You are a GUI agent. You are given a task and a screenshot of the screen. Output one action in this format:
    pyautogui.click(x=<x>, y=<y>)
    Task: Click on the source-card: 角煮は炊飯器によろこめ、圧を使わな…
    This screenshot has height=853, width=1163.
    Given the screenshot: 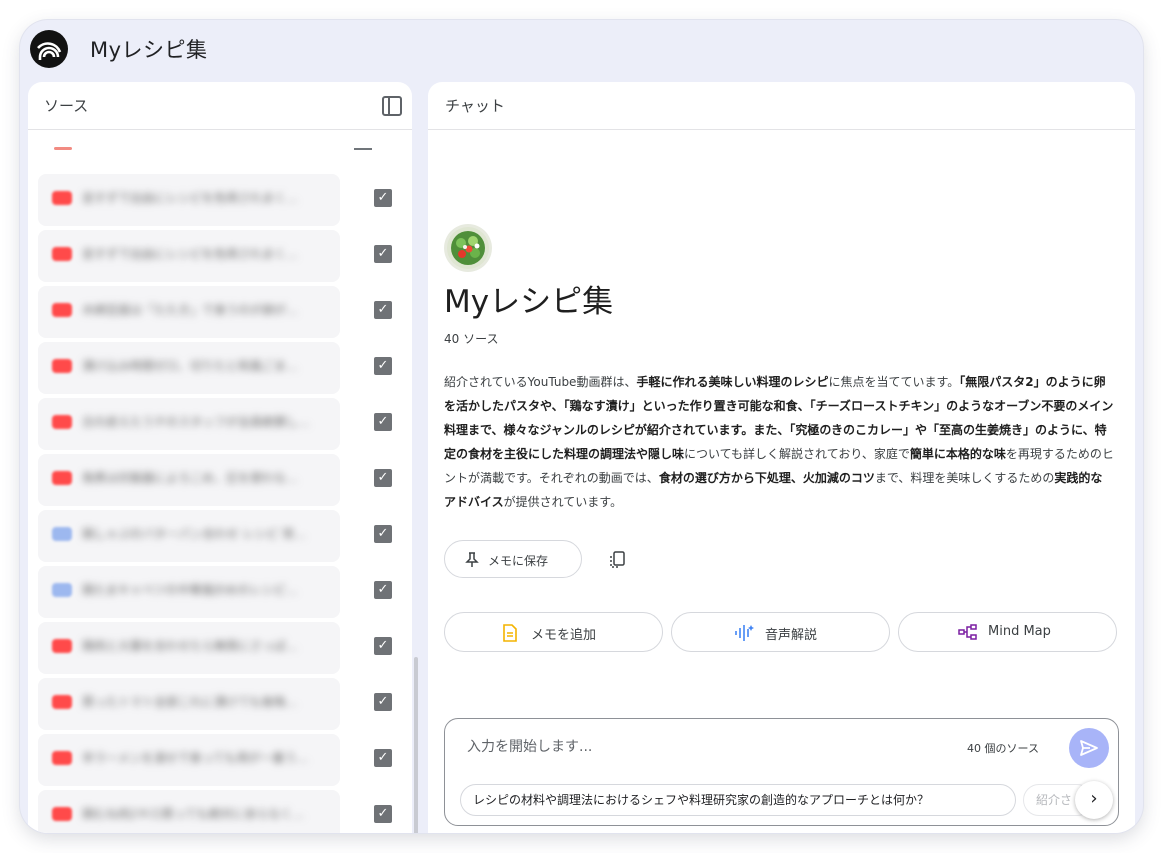 What is the action you would take?
    pyautogui.click(x=189, y=480)
    